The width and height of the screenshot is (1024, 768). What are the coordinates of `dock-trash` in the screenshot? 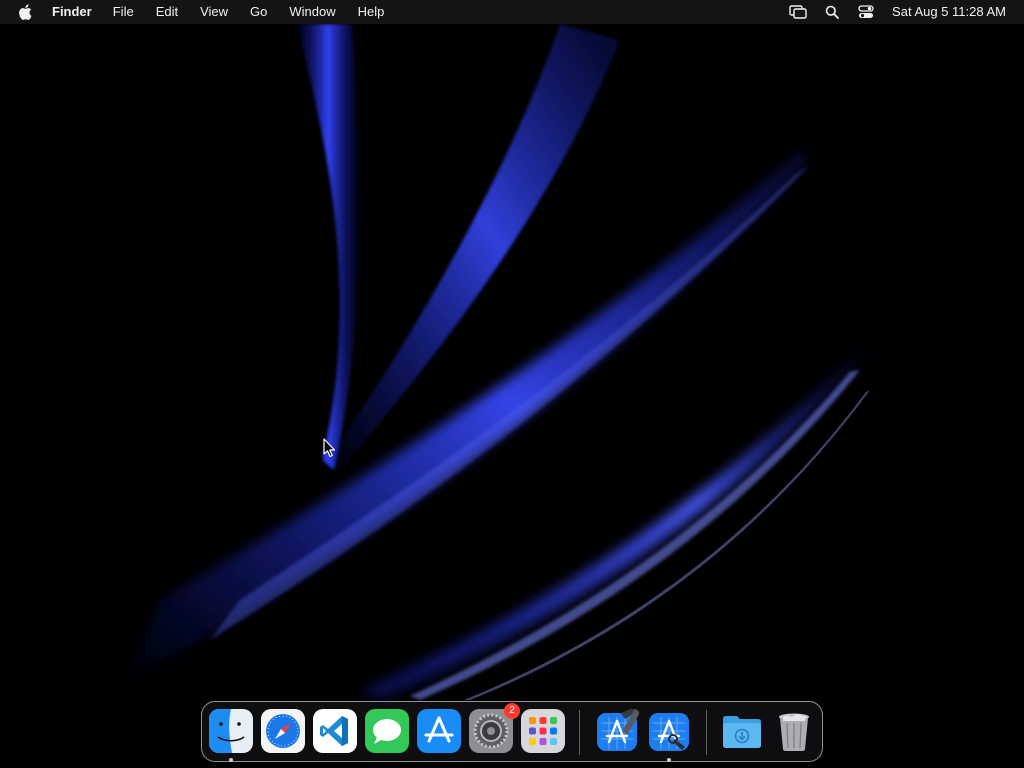 It's located at (794, 731).